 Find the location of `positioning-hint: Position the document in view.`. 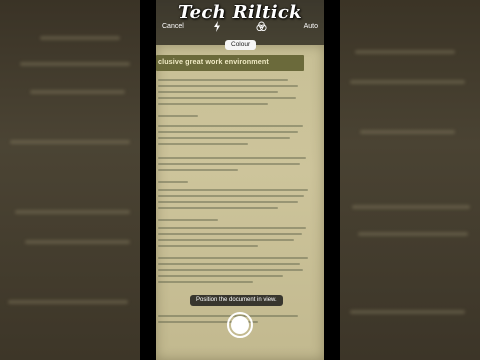

positioning-hint: Position the document in view. is located at coordinates (236, 300).